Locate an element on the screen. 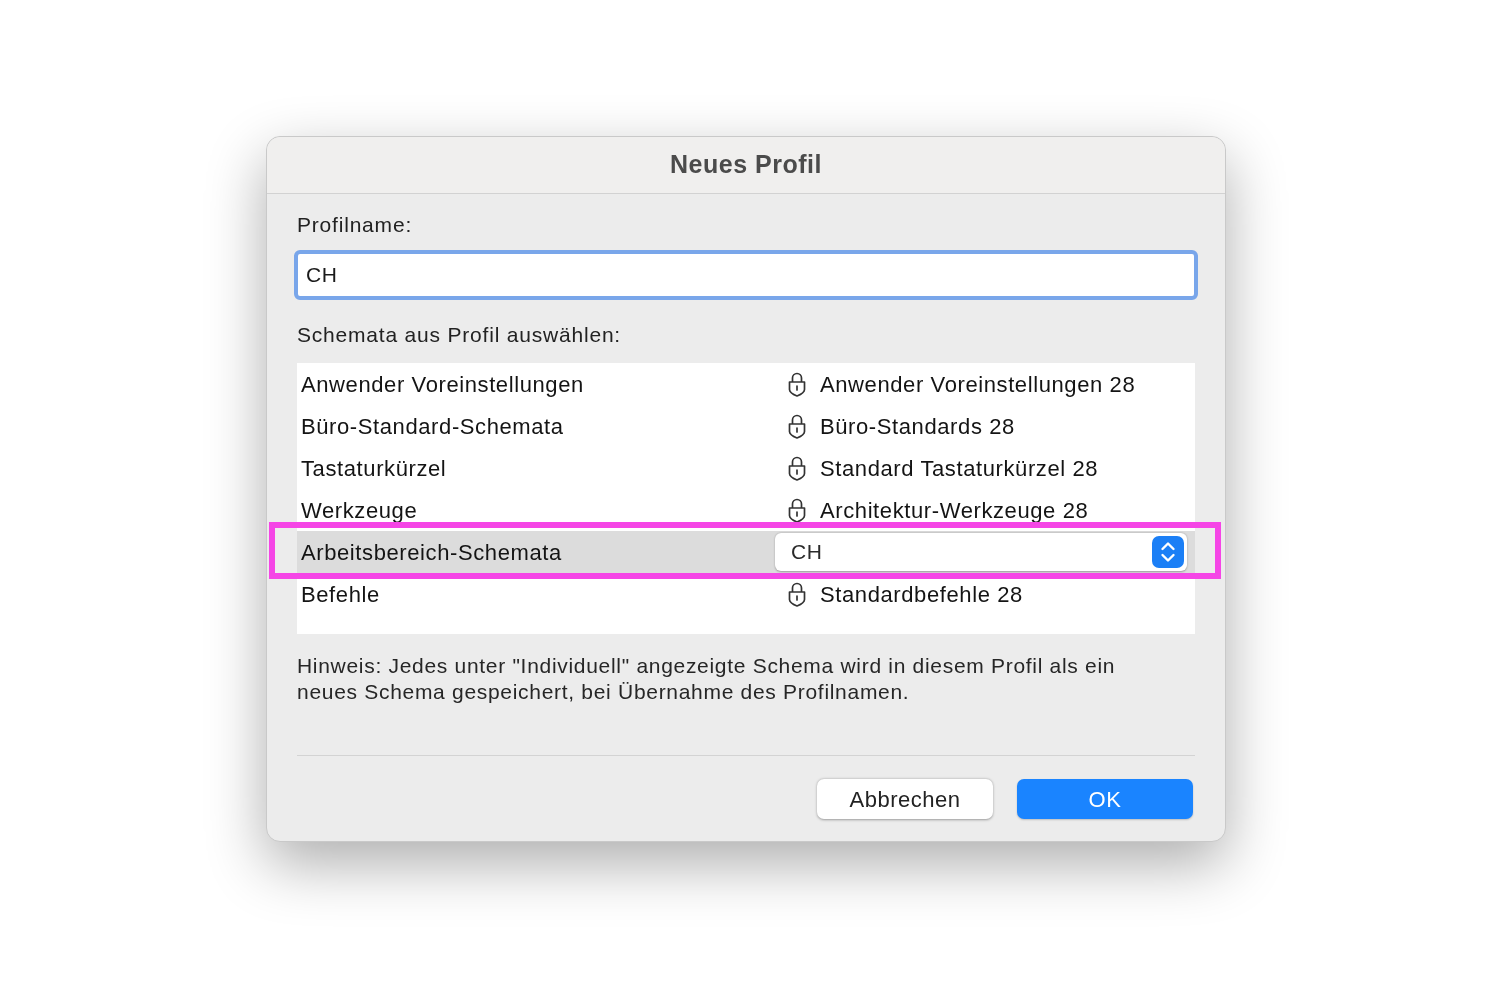 The height and width of the screenshot is (992, 1498). ok-button: OK is located at coordinates (1105, 799).